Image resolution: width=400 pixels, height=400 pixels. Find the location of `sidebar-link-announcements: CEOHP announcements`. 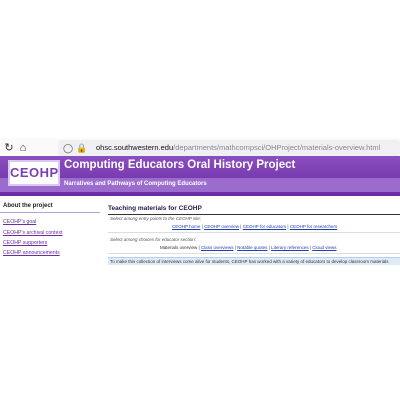

sidebar-link-announcements: CEOHP announcements is located at coordinates (31, 253).